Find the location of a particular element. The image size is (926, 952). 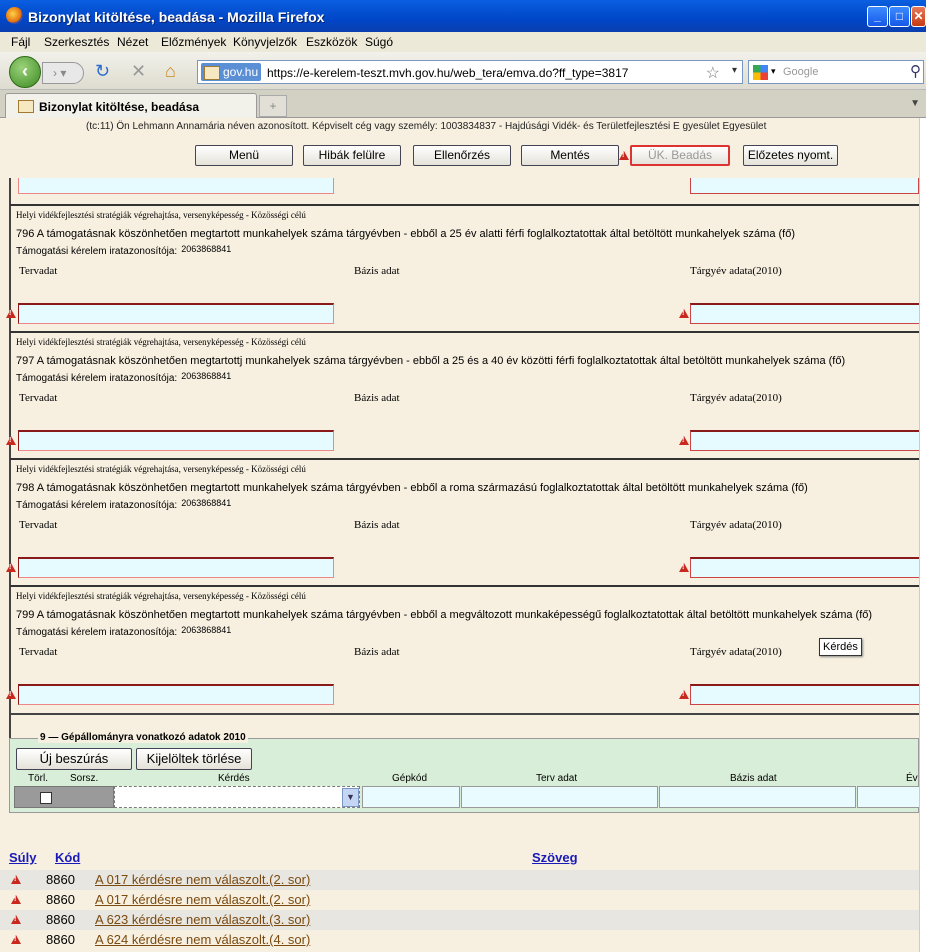

tooltip: Kérdés is located at coordinates (840, 647).